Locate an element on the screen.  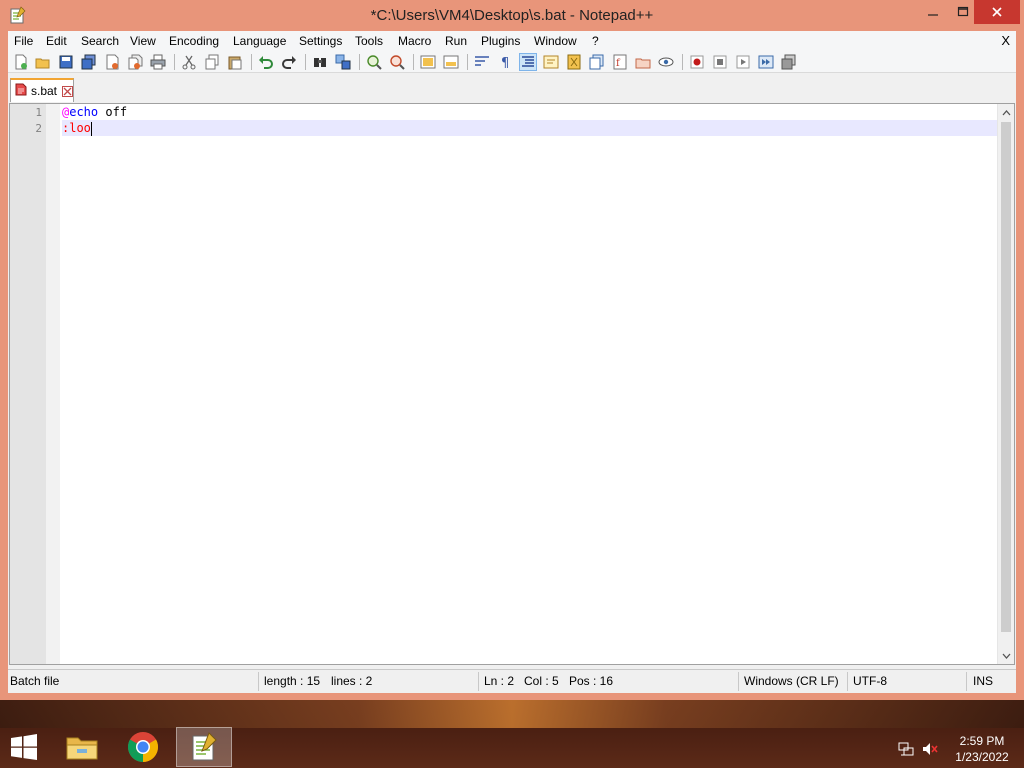
menu-macro: Macro is located at coordinates (414, 41).